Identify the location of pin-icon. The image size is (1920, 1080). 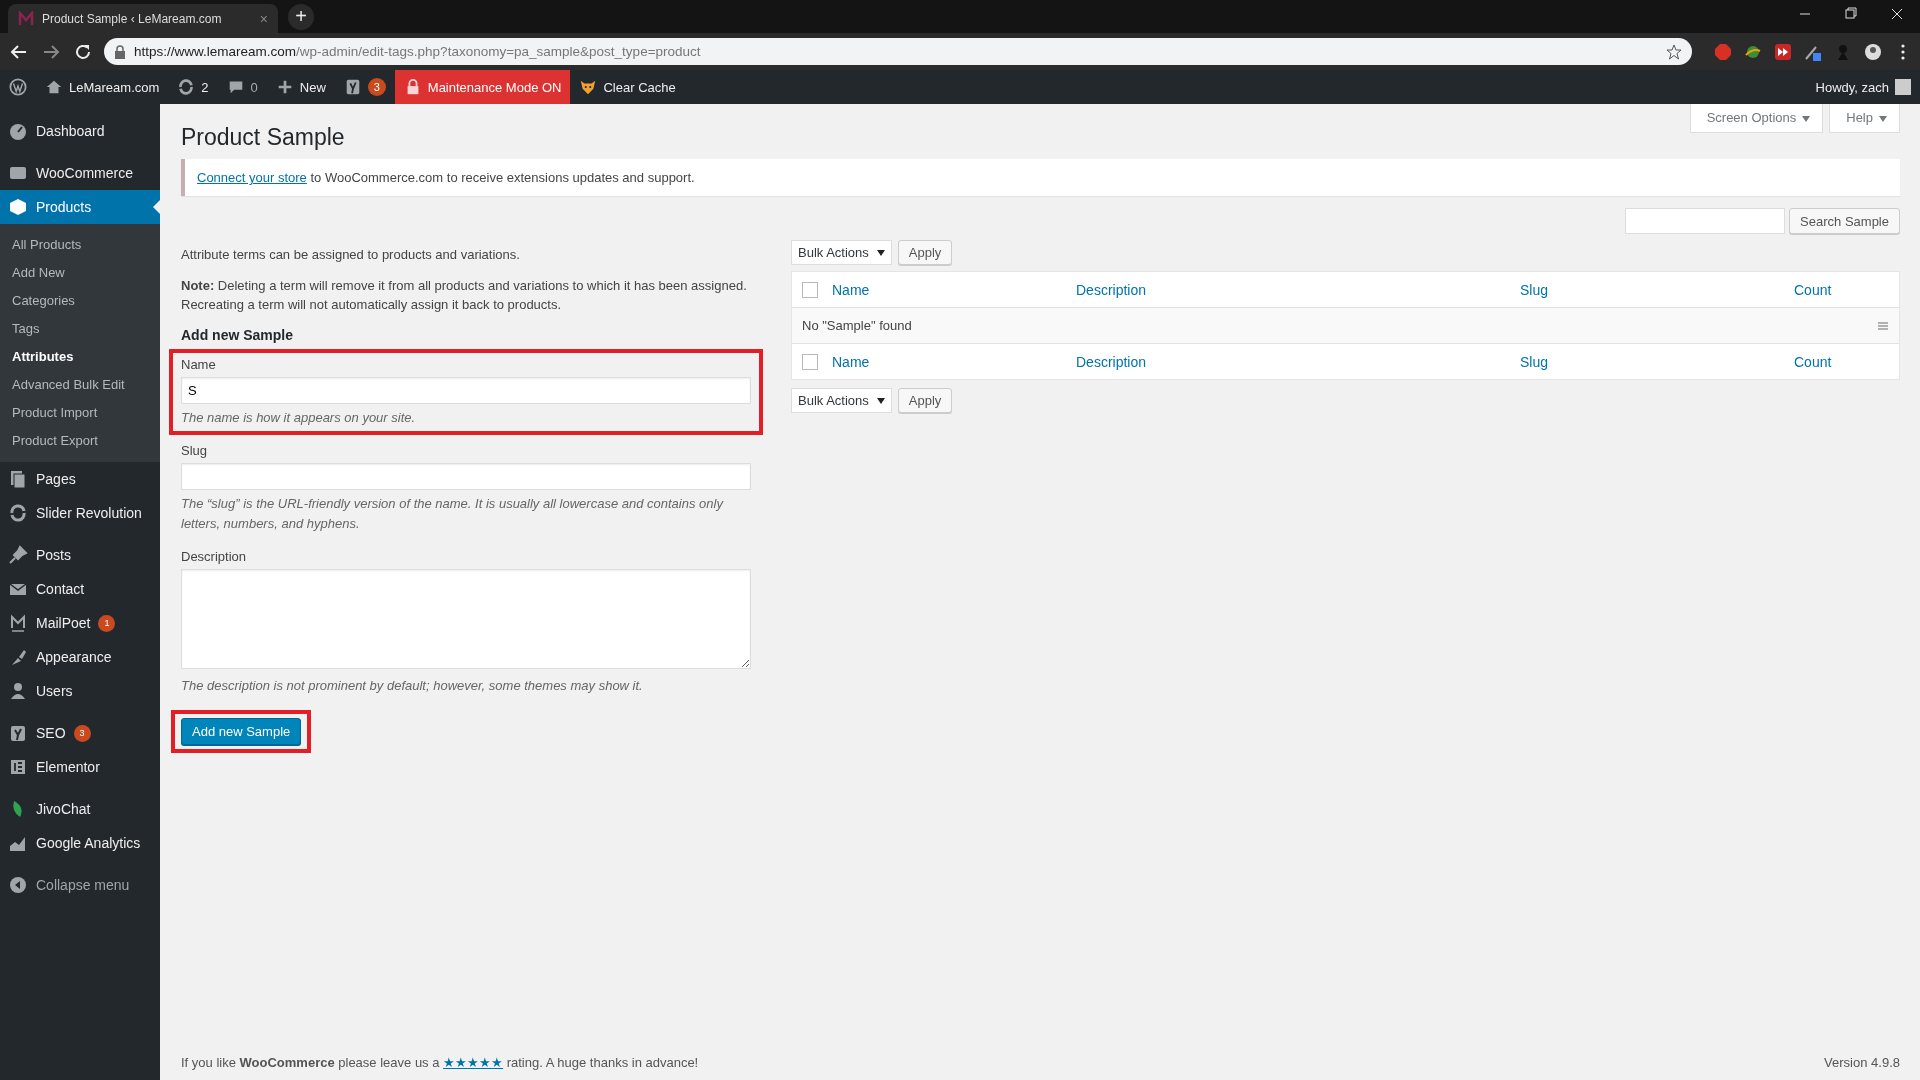
(18, 555).